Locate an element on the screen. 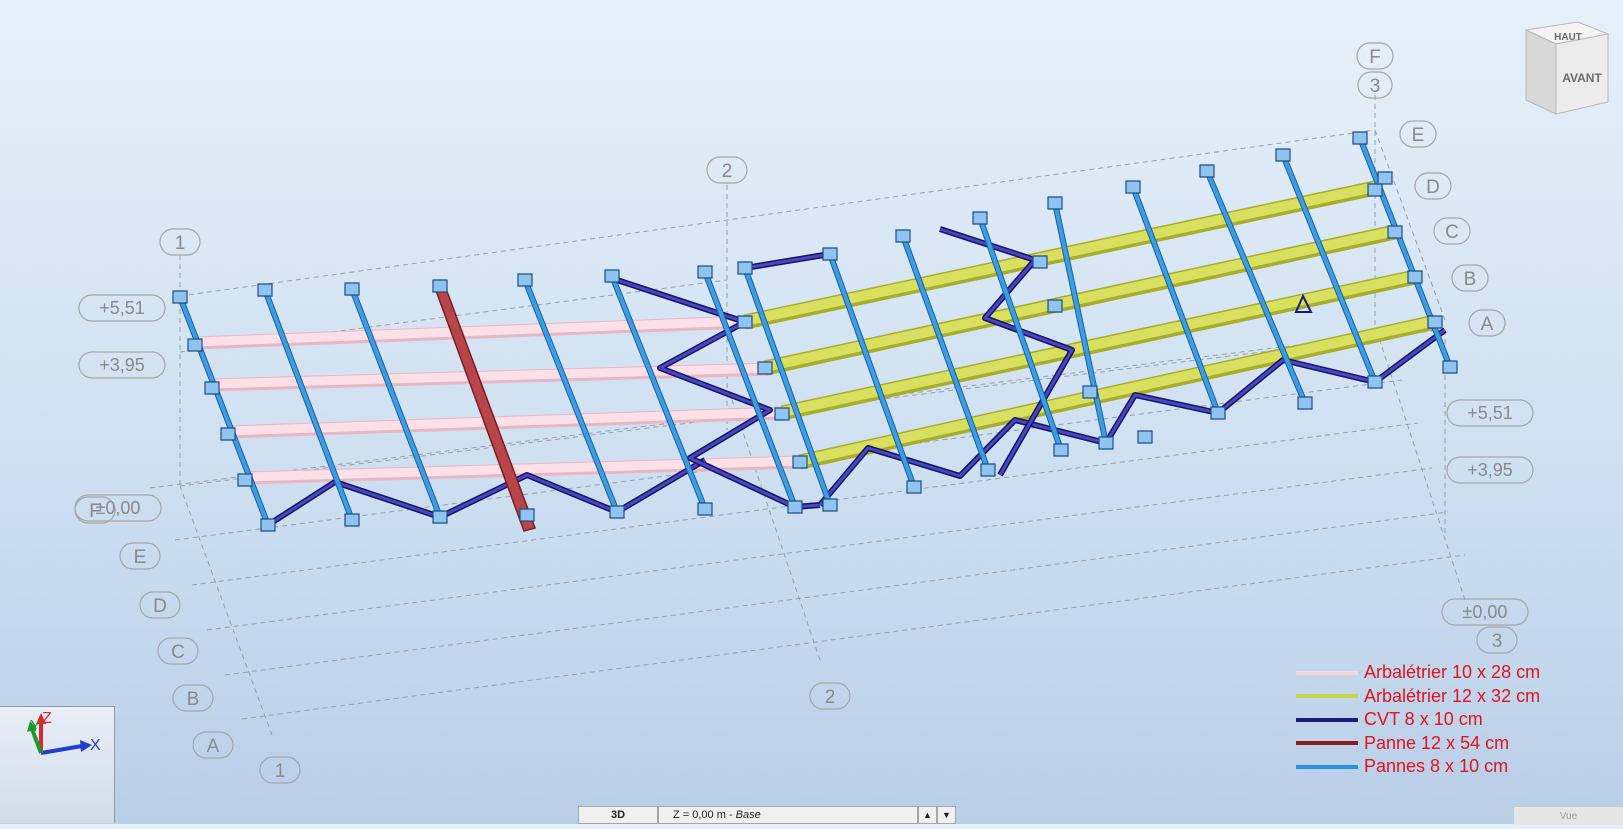  axis-triad-panel: X Z Y is located at coordinates (57, 764).